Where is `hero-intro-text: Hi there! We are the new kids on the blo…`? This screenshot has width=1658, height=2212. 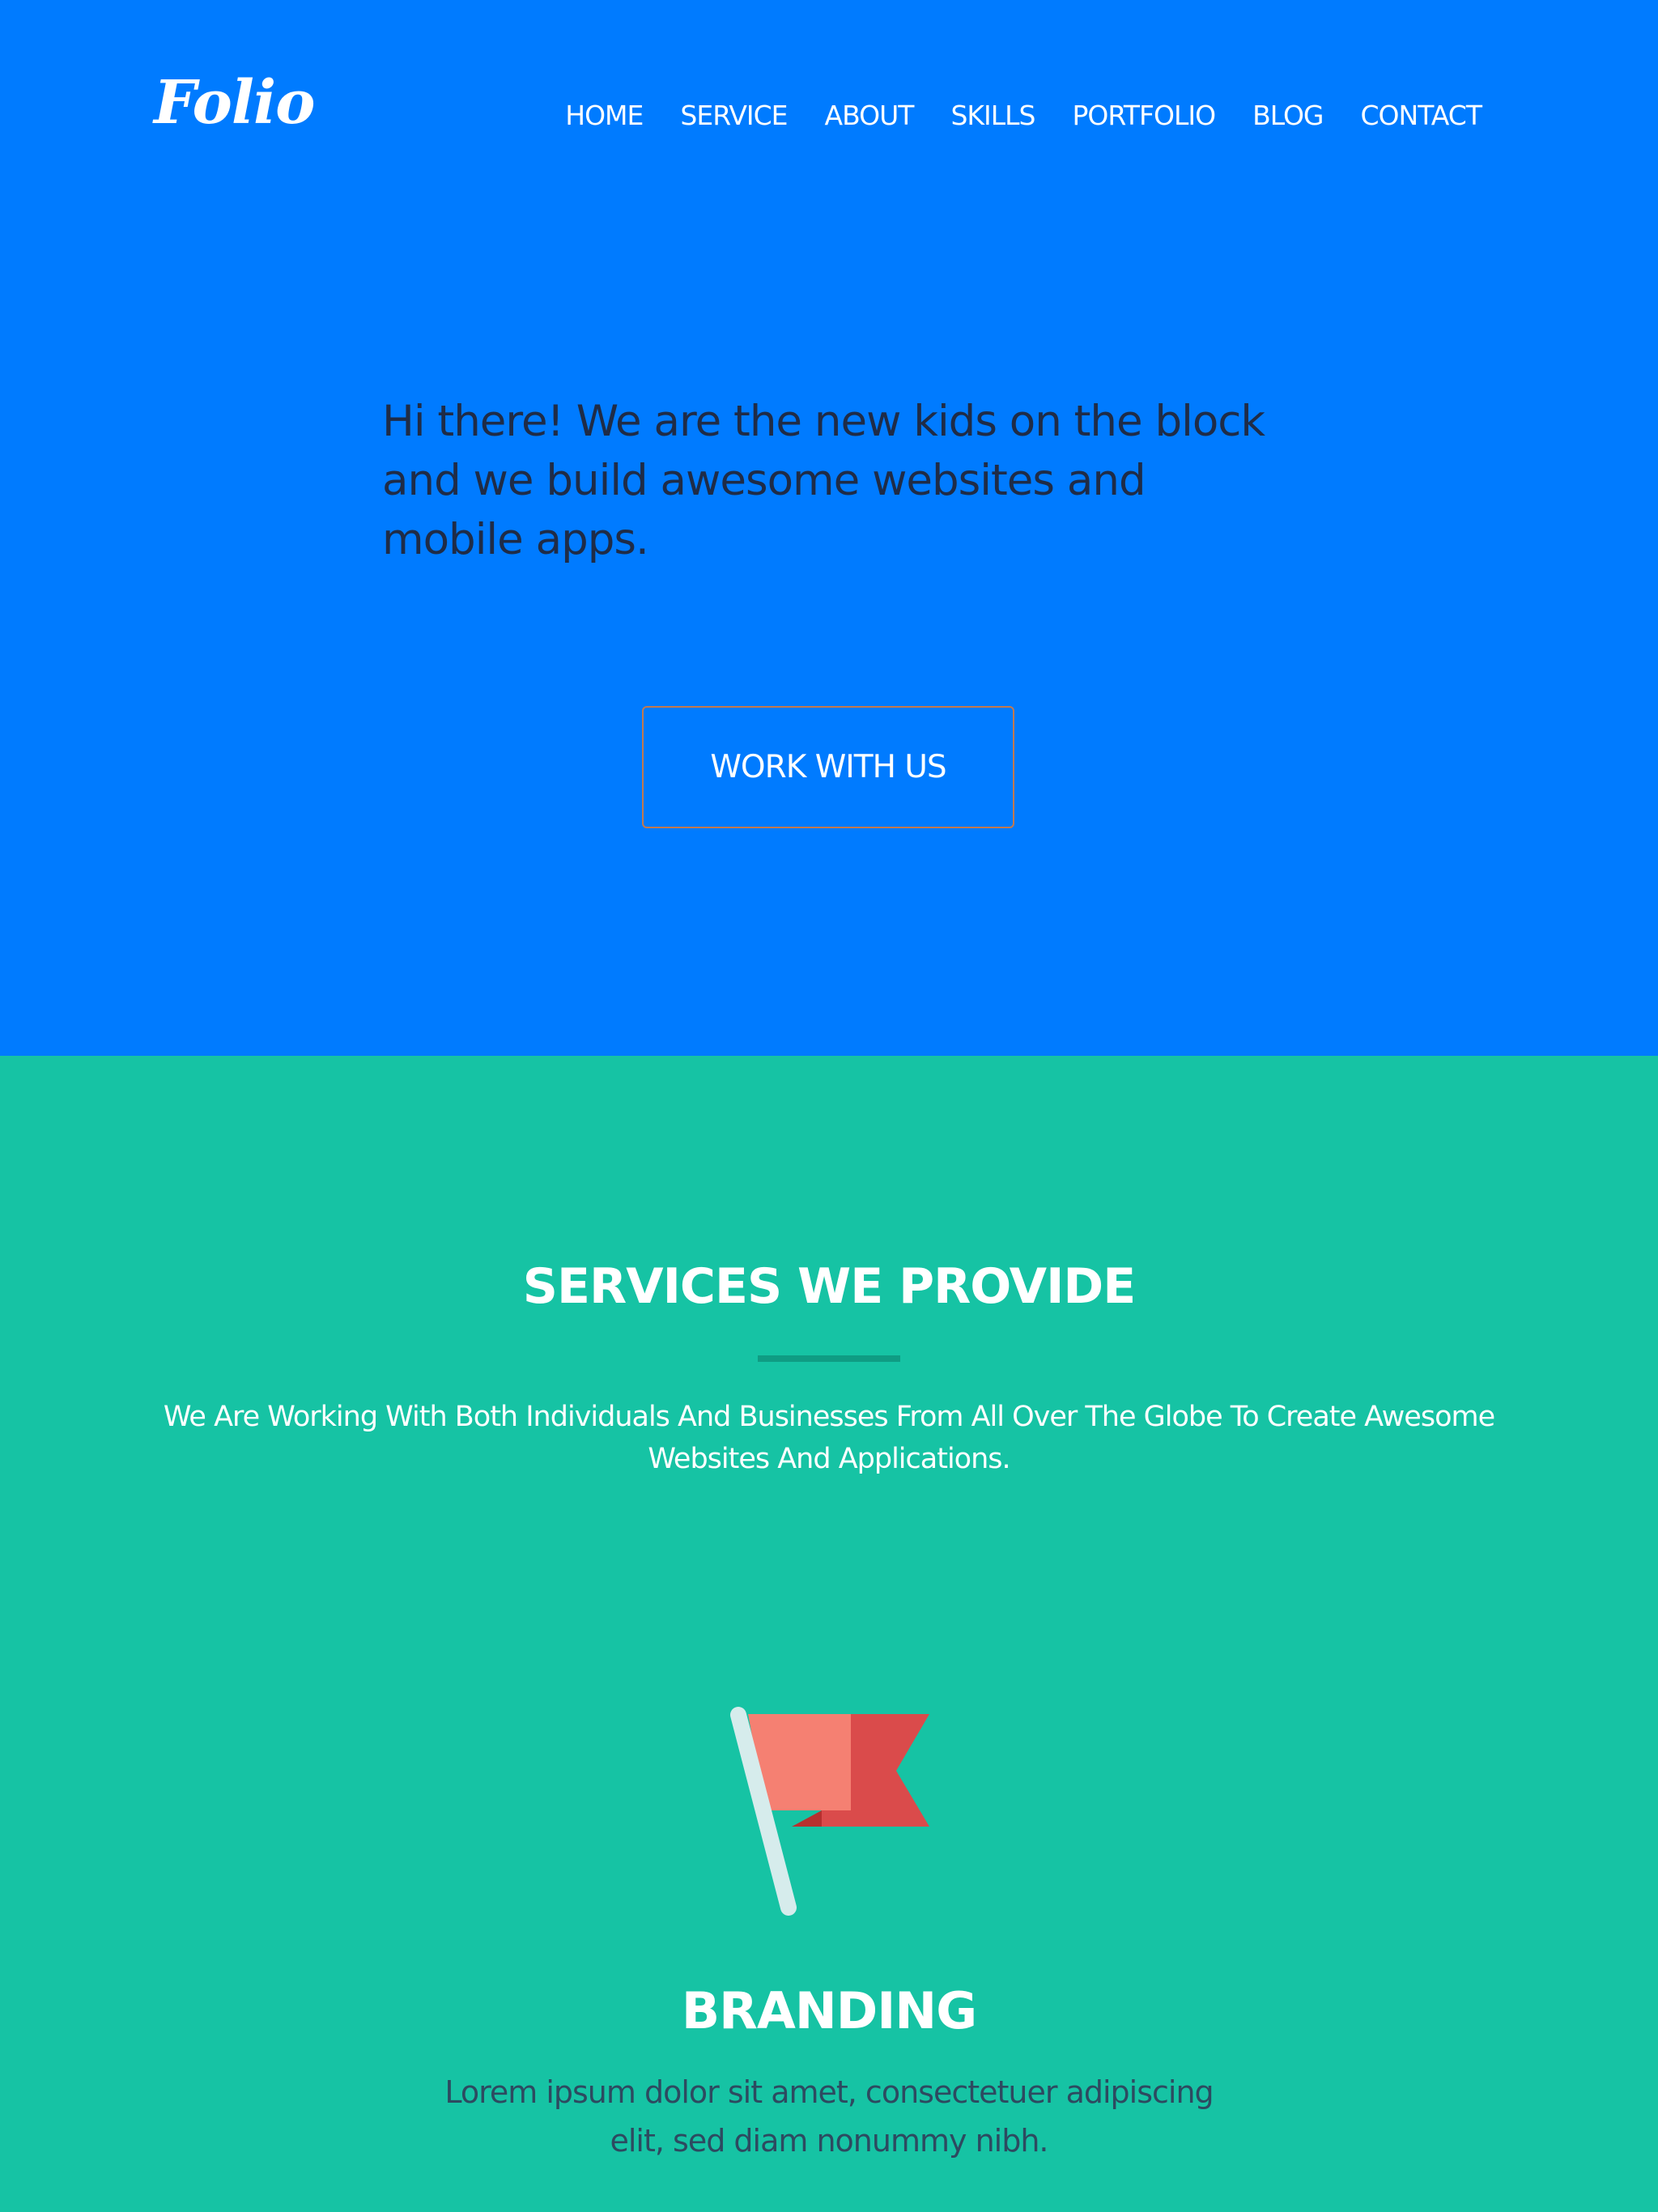
hero-intro-text: Hi there! We are the new kids on the blo… is located at coordinates (823, 481).